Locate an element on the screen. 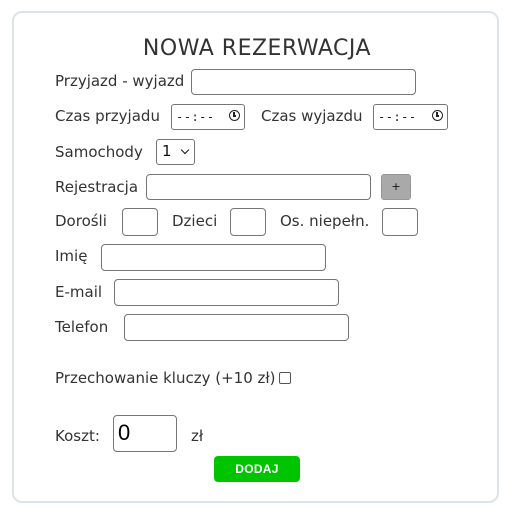 This screenshot has height=519, width=514. add-plate-button: + is located at coordinates (396, 187).